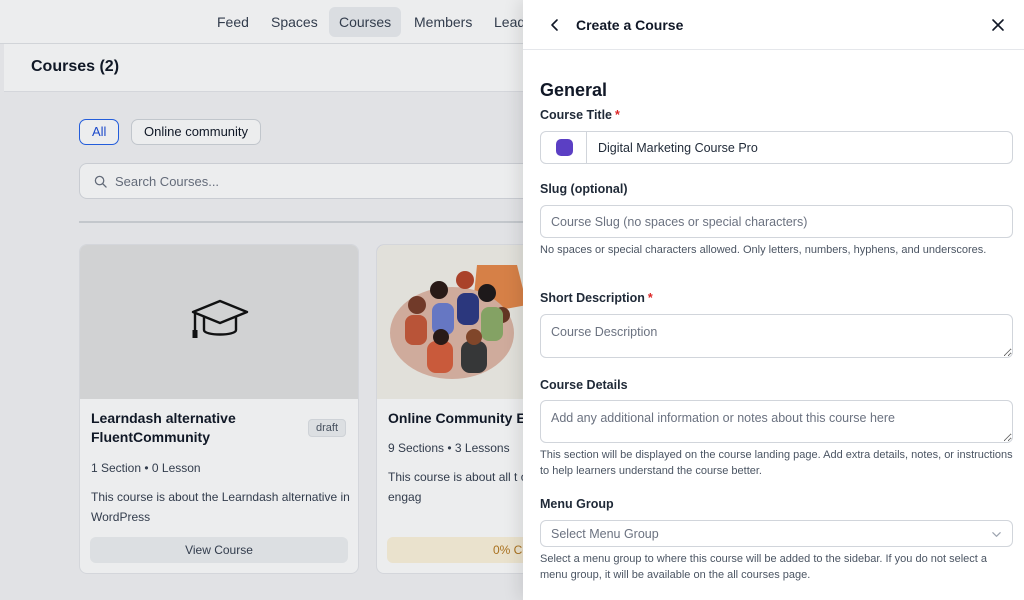 This screenshot has width=1024, height=600. Describe the element at coordinates (365, 22) in the screenshot. I see `nav-item-courses: Courses` at that location.